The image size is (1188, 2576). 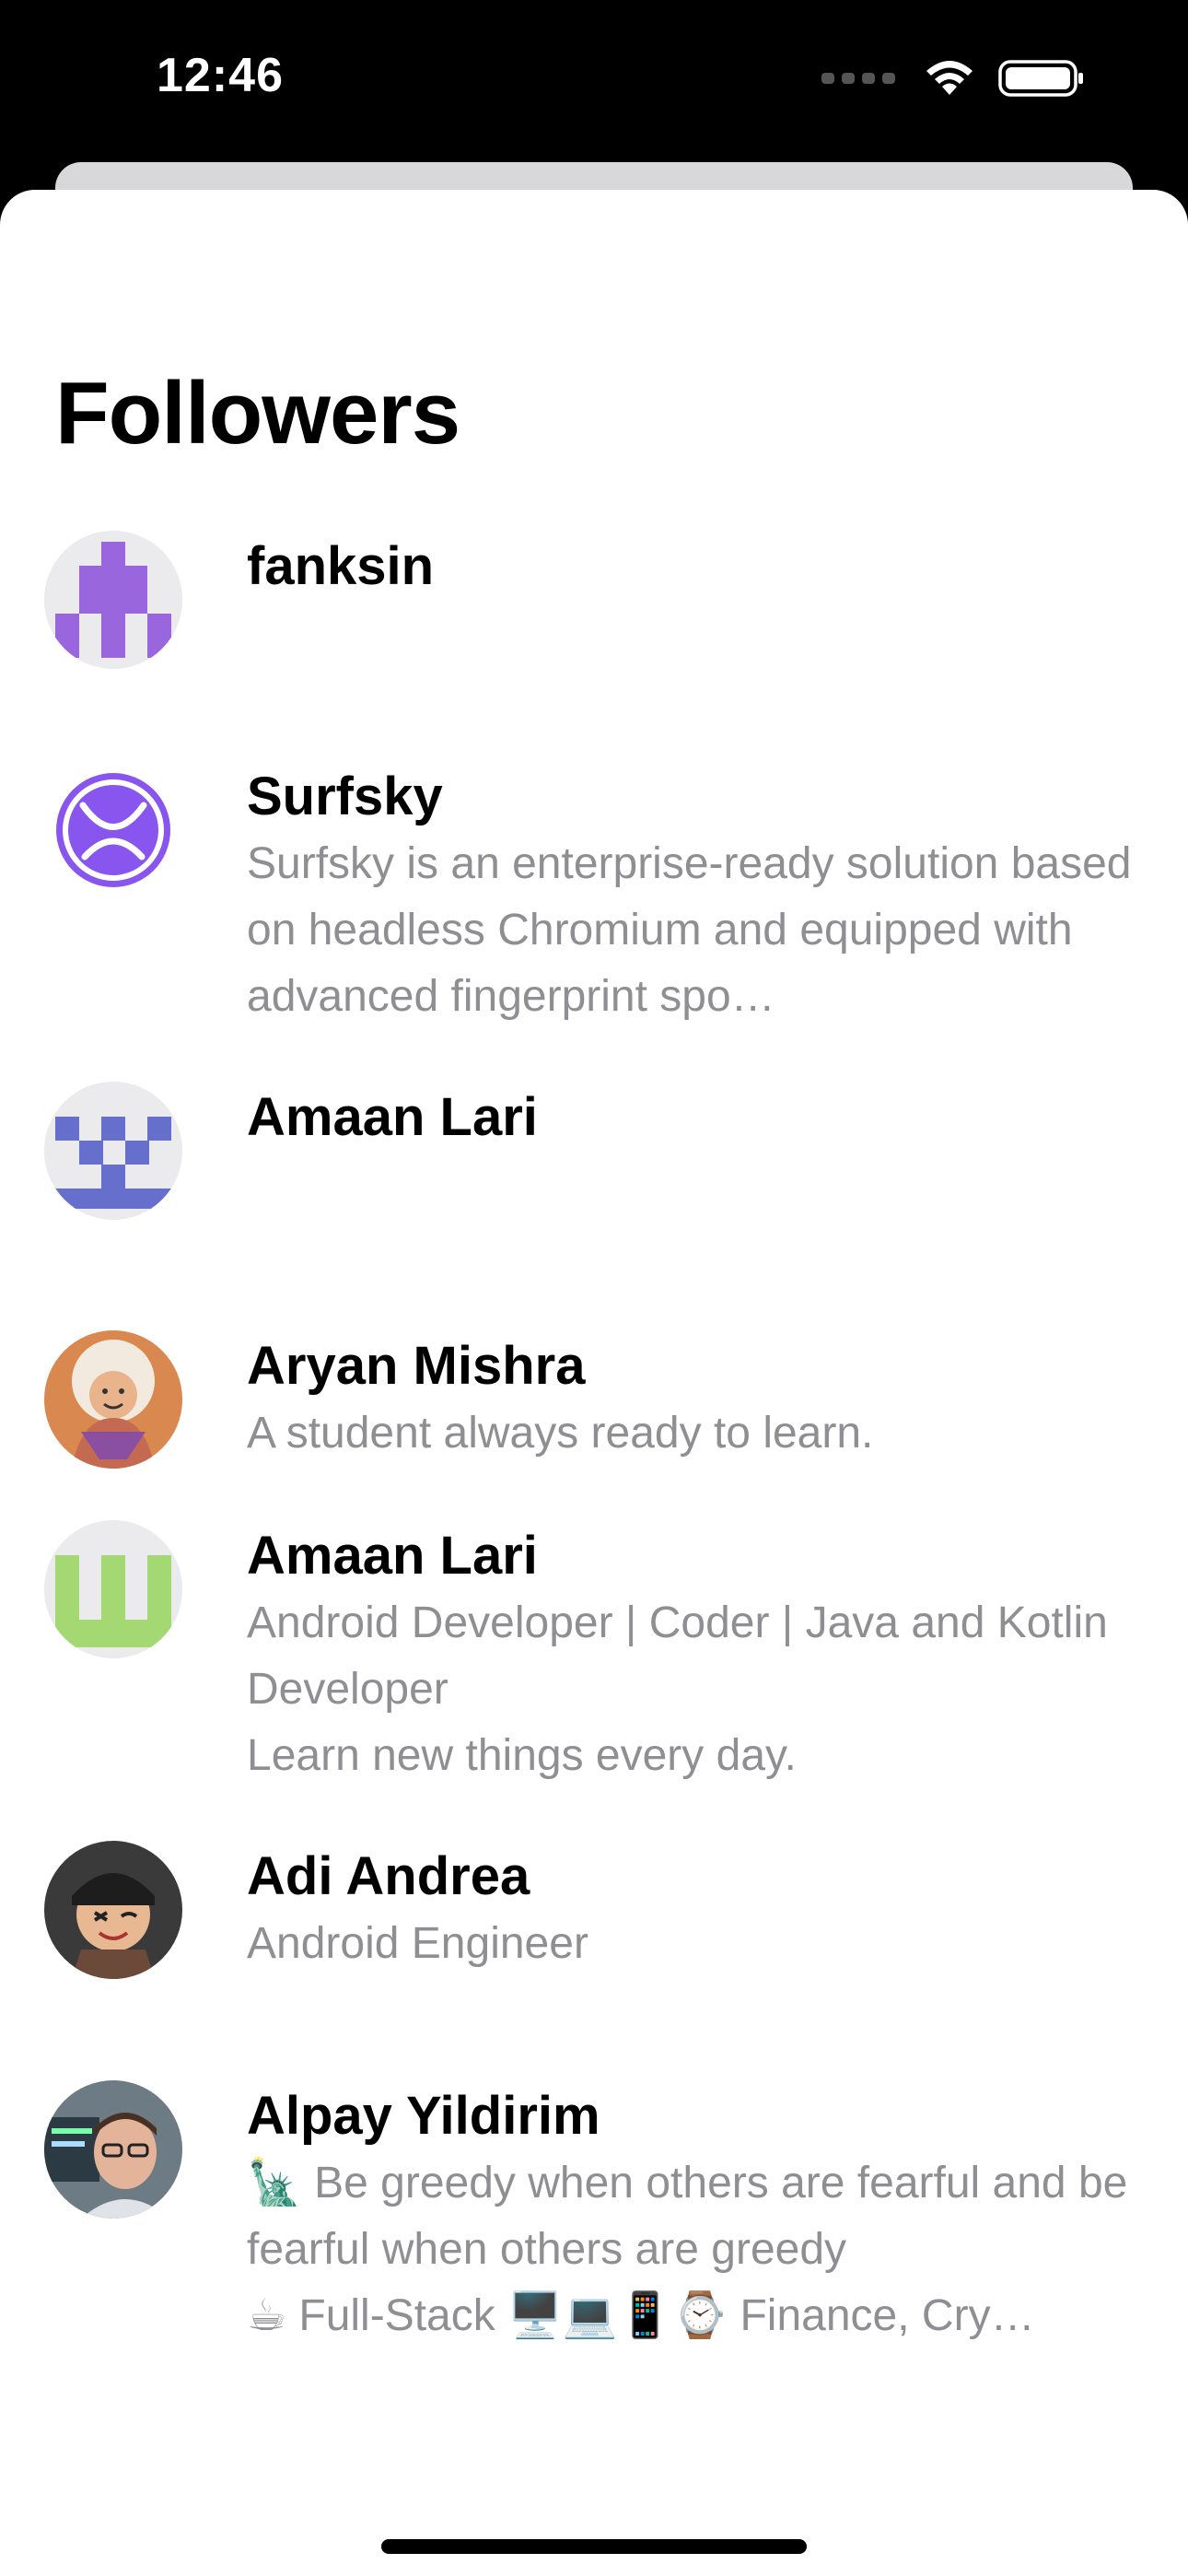 I want to click on follower-row: fanksin, so click(x=594, y=600).